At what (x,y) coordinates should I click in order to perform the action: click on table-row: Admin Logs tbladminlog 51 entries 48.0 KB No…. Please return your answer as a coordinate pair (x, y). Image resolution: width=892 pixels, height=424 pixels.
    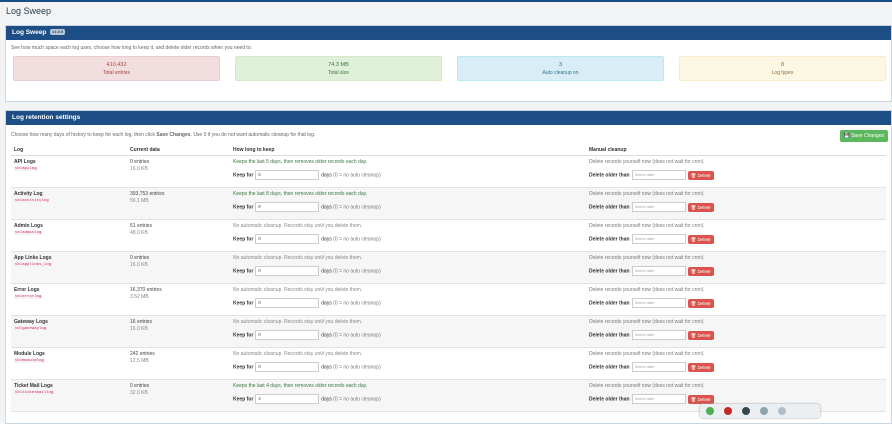
    Looking at the image, I should click on (448, 235).